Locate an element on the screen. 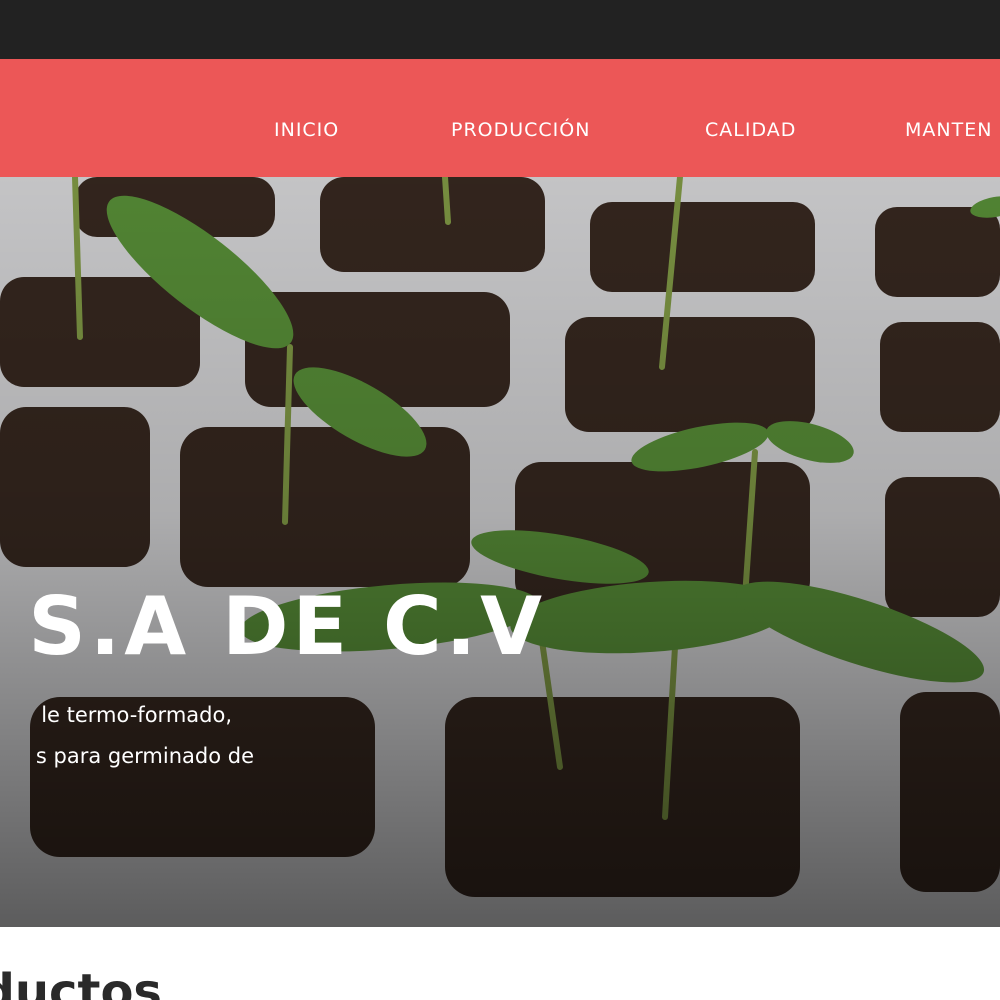  nav-item-mantenimiento: MANTEN is located at coordinates (948, 118).